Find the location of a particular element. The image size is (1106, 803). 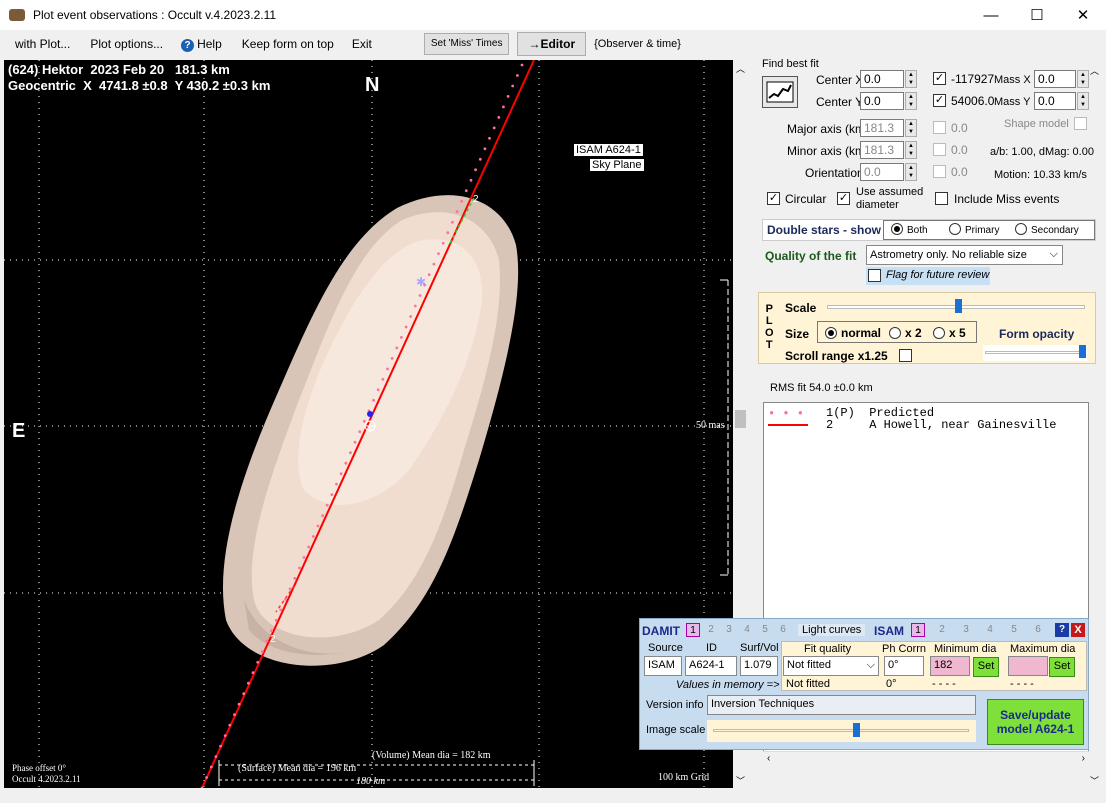

panel-scroll-down-icon: ﹀ is located at coordinates (1094, 780).